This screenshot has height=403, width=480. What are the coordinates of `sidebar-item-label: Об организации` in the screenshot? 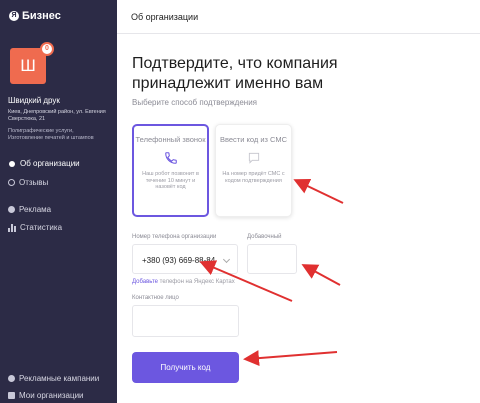 It's located at (50, 163).